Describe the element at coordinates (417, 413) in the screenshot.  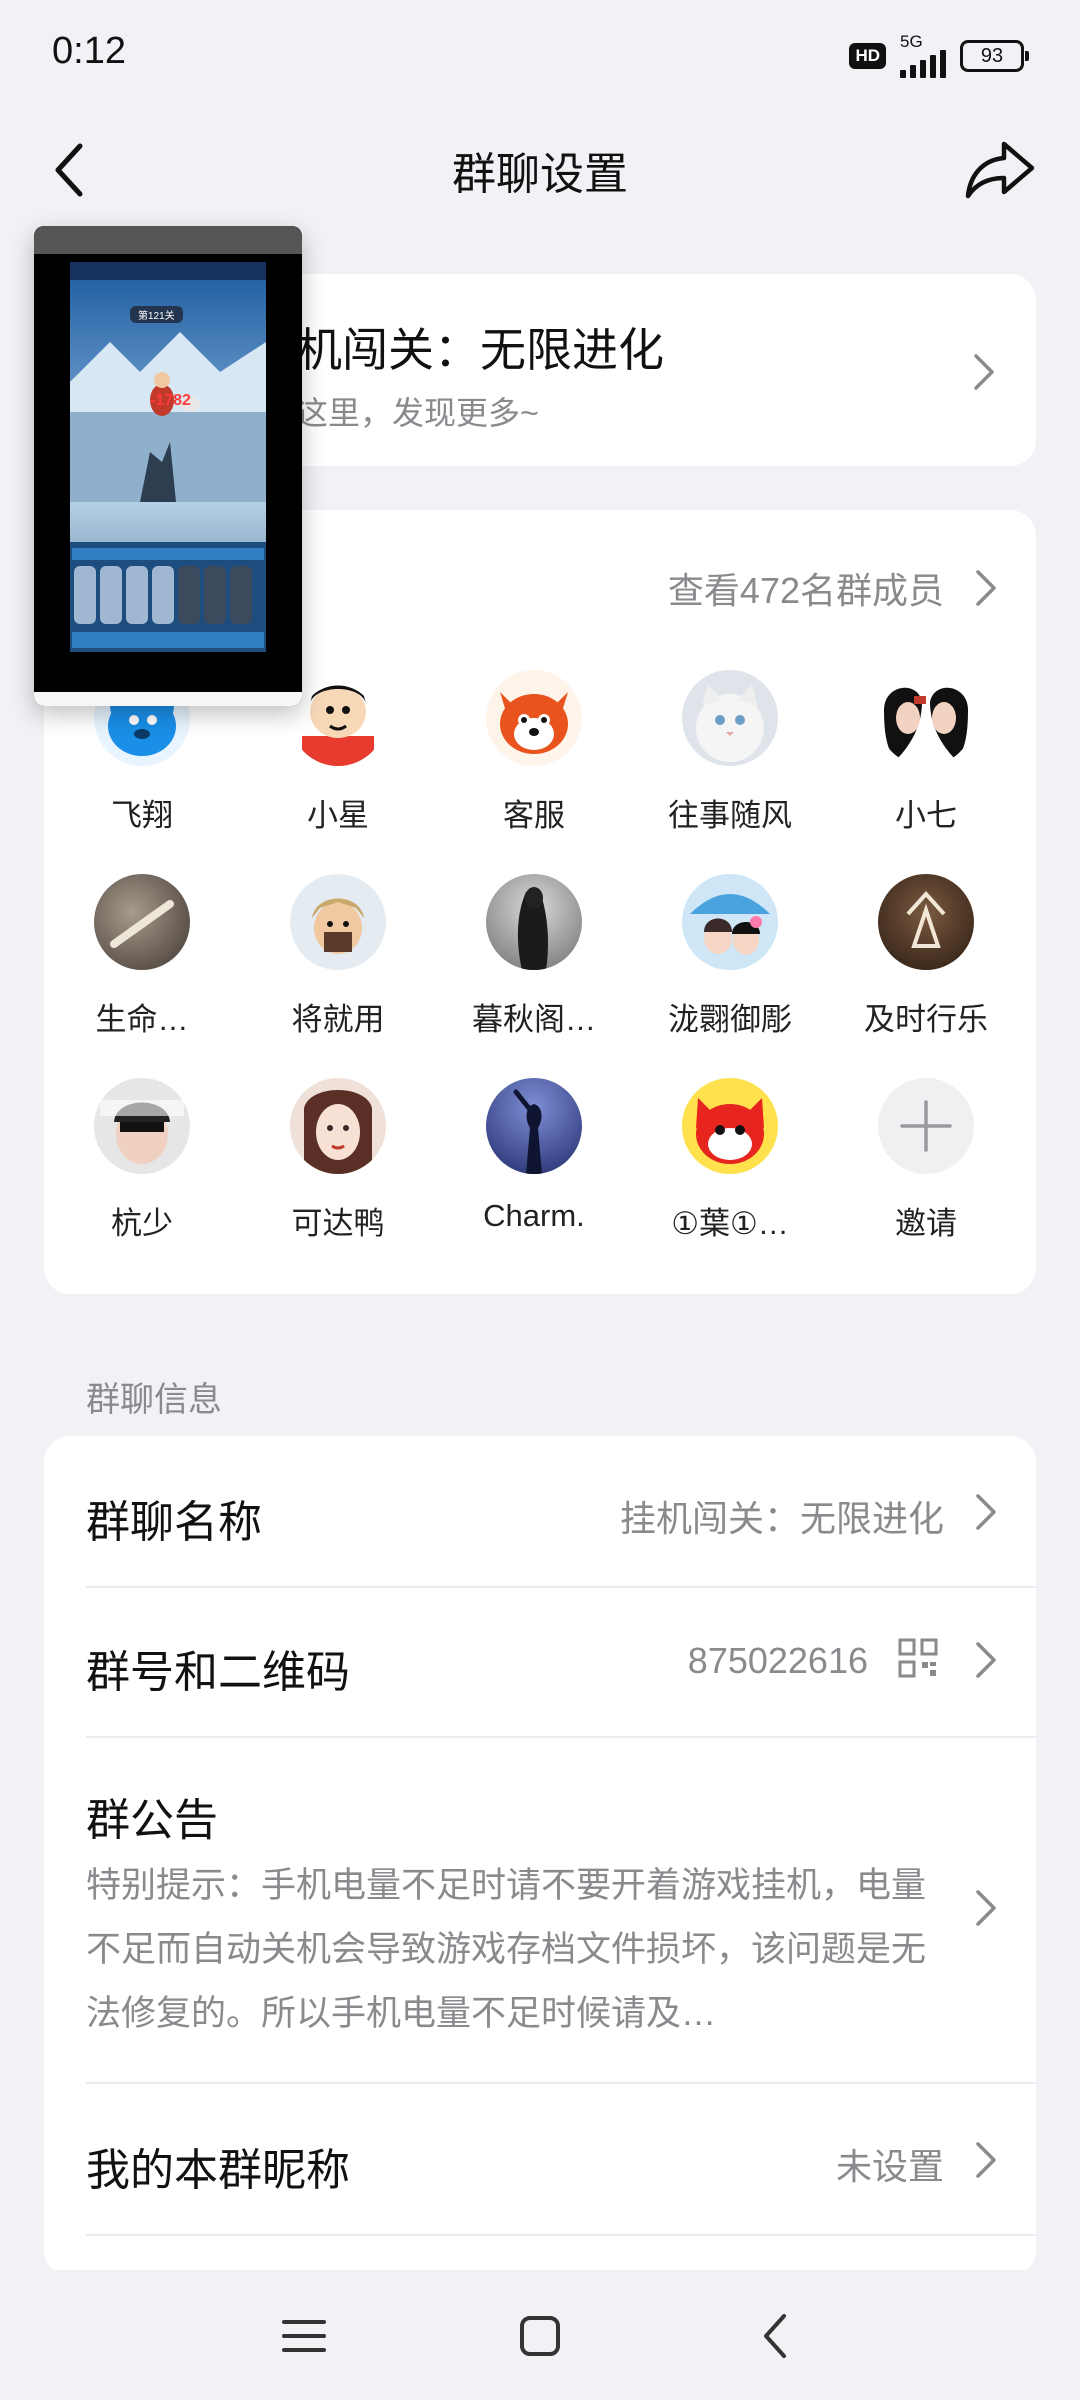
I see `group-hint: 这里，发现更多~` at that location.